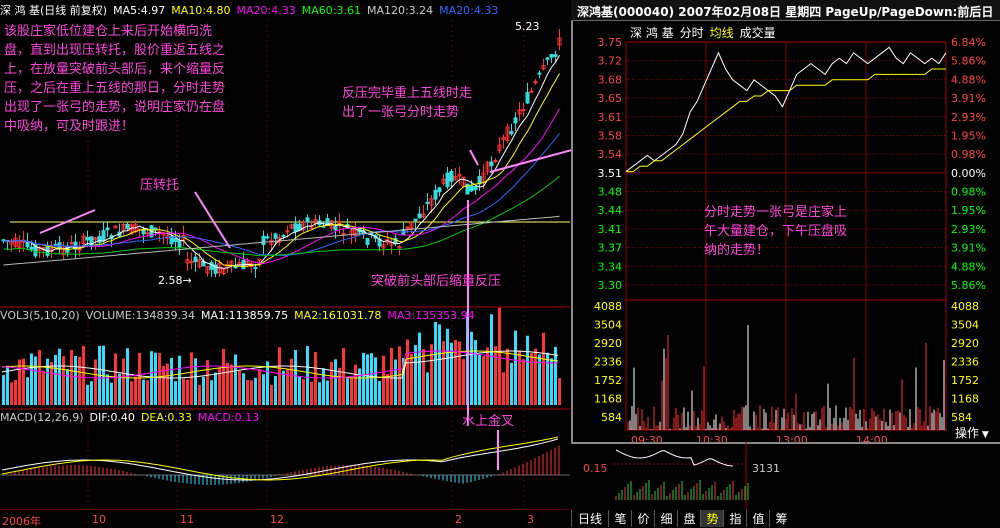  What do you see at coordinates (132, 417) in the screenshot?
I see `macd-header: MACD(12,26,9) DIF:0.40 DEA:0.33 MACD:0.13` at bounding box center [132, 417].